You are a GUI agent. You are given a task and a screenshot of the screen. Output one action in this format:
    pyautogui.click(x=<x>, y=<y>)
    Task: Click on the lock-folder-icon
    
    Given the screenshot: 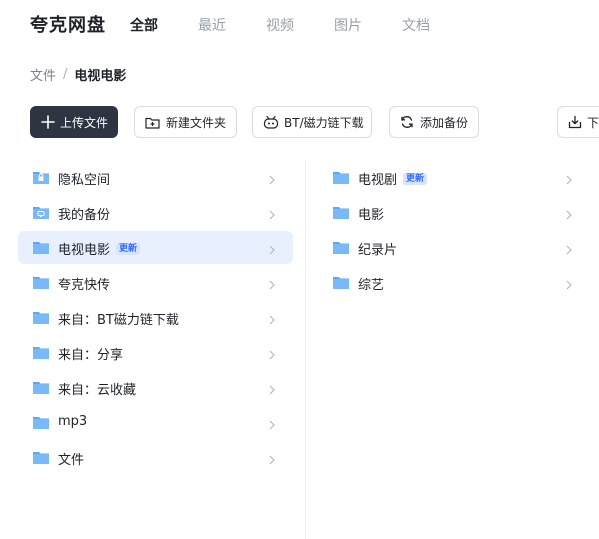 What is the action you would take?
    pyautogui.click(x=41, y=177)
    